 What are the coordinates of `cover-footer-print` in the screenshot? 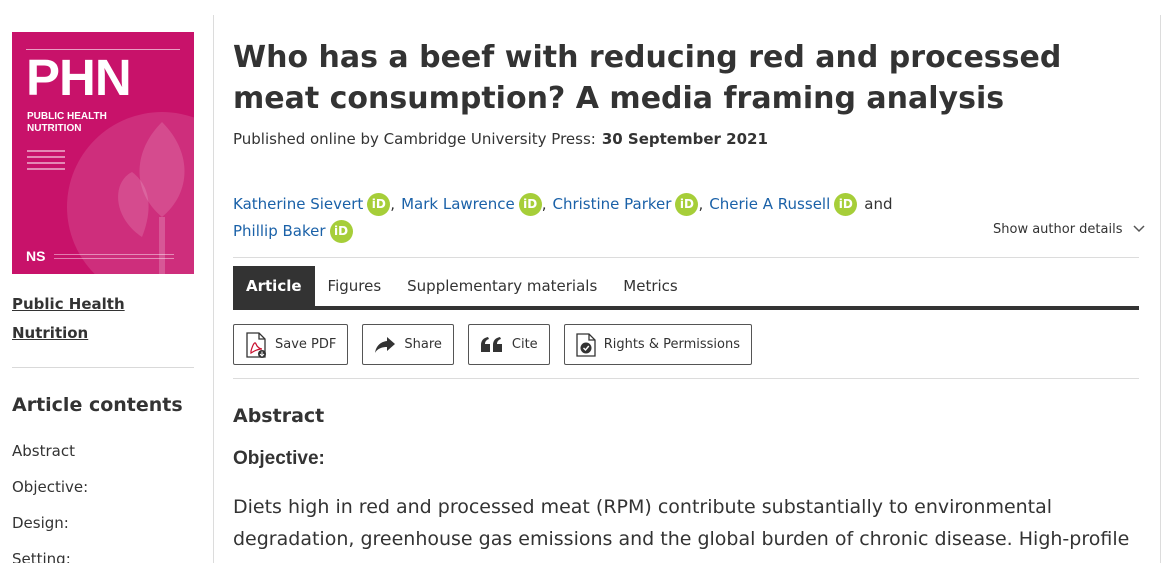 It's located at (114, 258).